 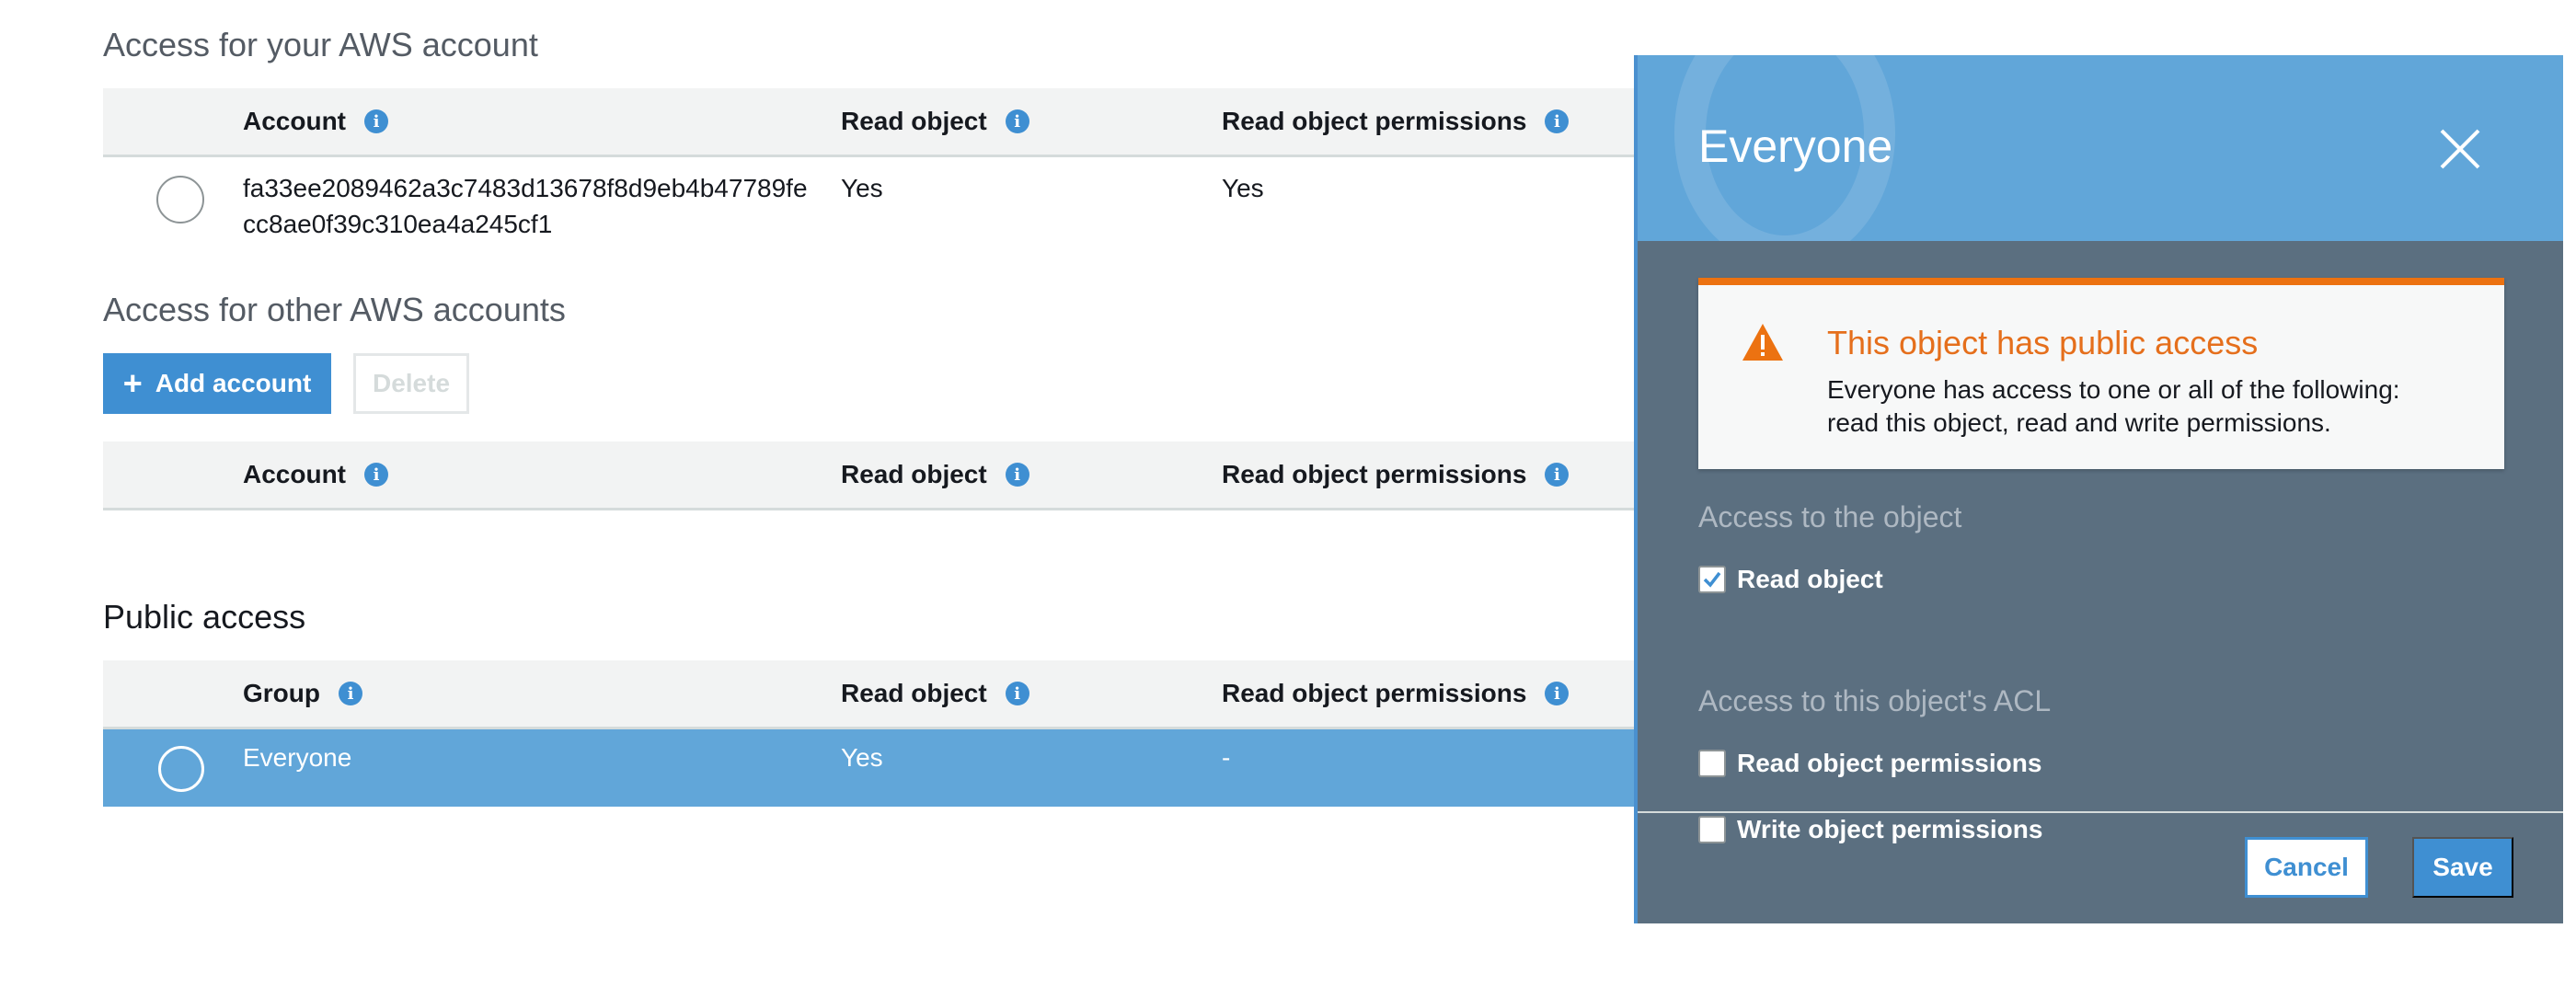 What do you see at coordinates (1243, 188) in the screenshot?
I see `read-permissions-value: Yes` at bounding box center [1243, 188].